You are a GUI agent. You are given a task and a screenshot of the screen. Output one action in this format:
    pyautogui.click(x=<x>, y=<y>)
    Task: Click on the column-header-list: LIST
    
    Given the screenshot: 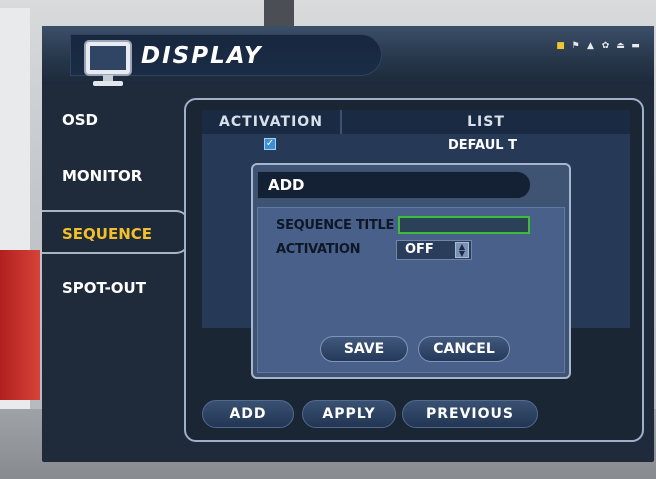 What is the action you would take?
    pyautogui.click(x=486, y=122)
    